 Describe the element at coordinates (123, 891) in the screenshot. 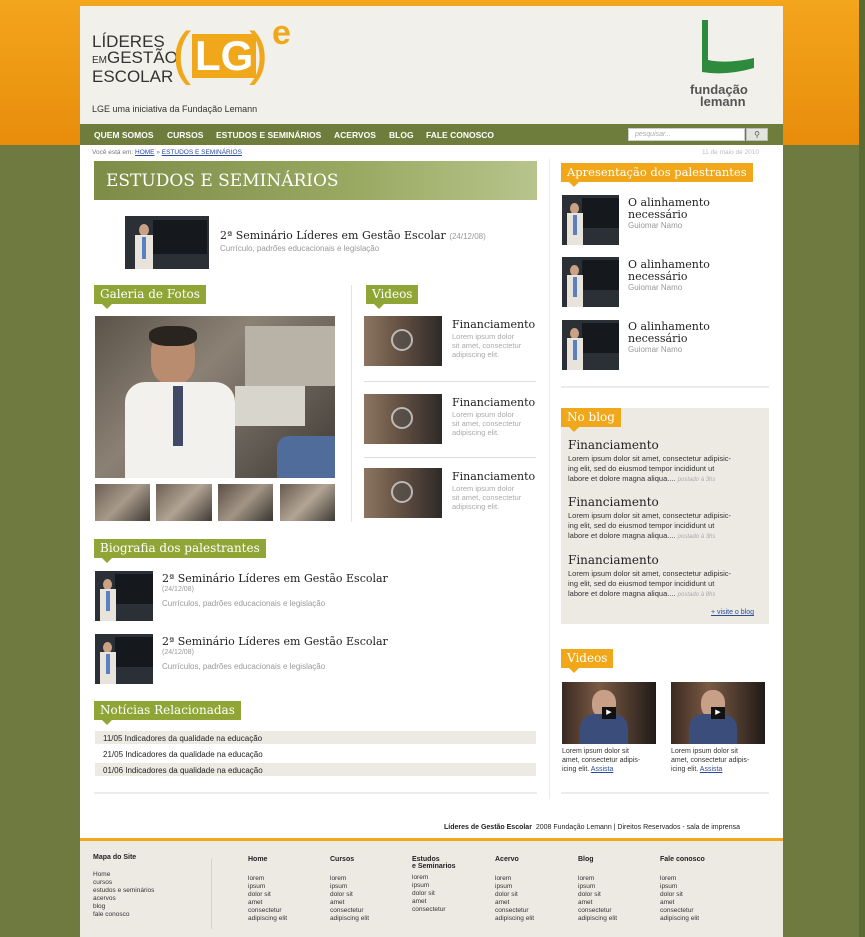

I see `sitemap-link: estudos e seminários` at that location.